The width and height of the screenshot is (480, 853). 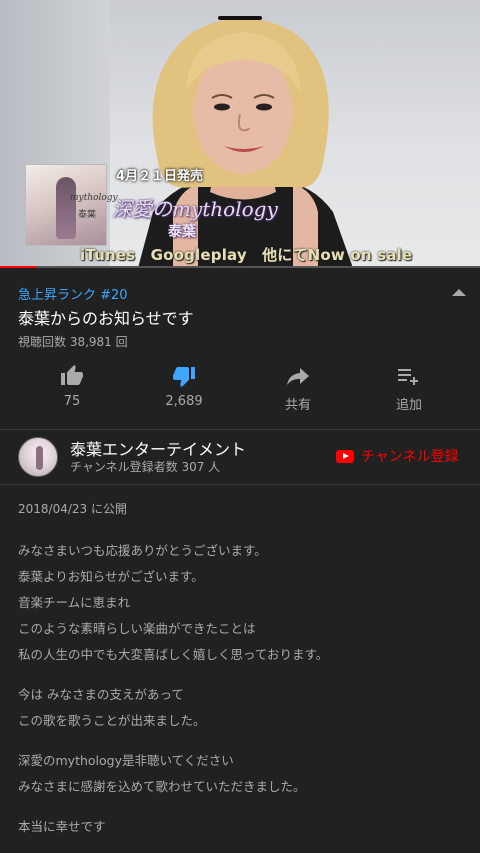 What do you see at coordinates (87, 215) in the screenshot?
I see `cover-artist-text: 泰葉` at bounding box center [87, 215].